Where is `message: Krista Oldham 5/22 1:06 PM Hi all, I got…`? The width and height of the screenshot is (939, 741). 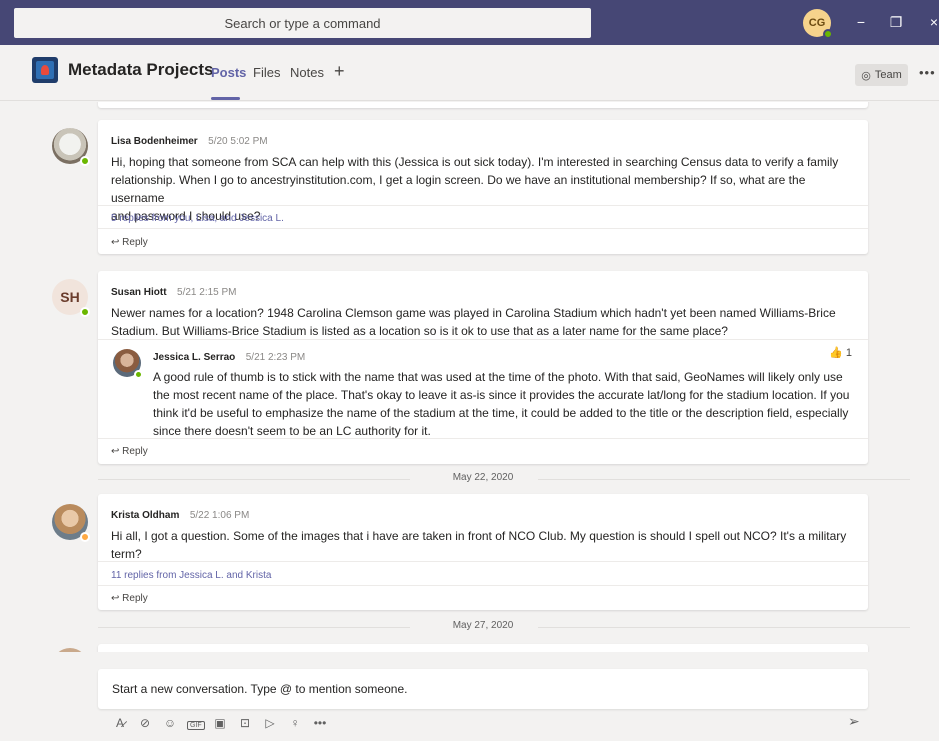
message: Krista Oldham 5/22 1:06 PM Hi all, I got… is located at coordinates (486, 534).